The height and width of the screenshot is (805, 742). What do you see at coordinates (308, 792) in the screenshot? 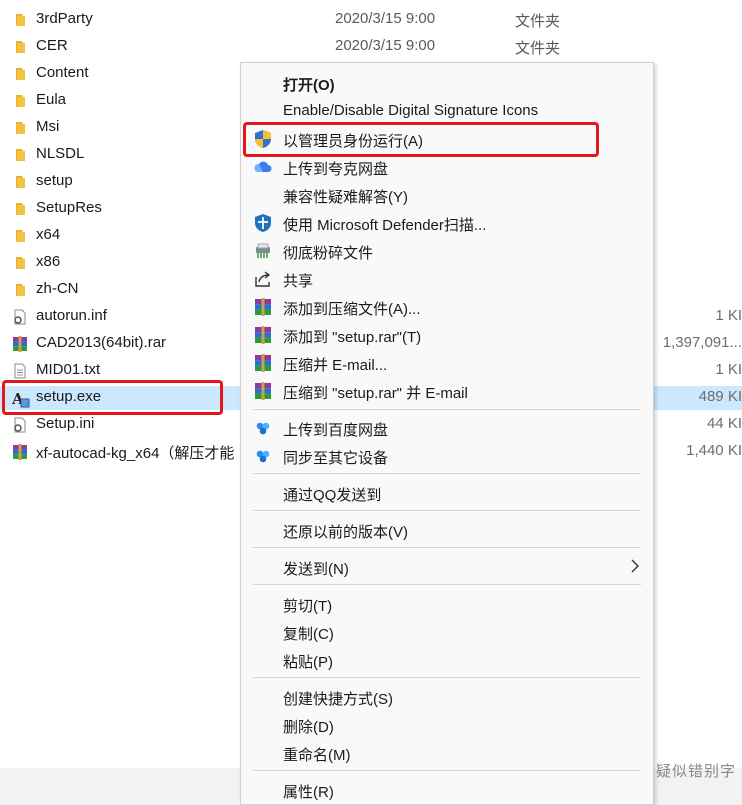
I see `menu-item-label: 属性(R)` at bounding box center [308, 792].